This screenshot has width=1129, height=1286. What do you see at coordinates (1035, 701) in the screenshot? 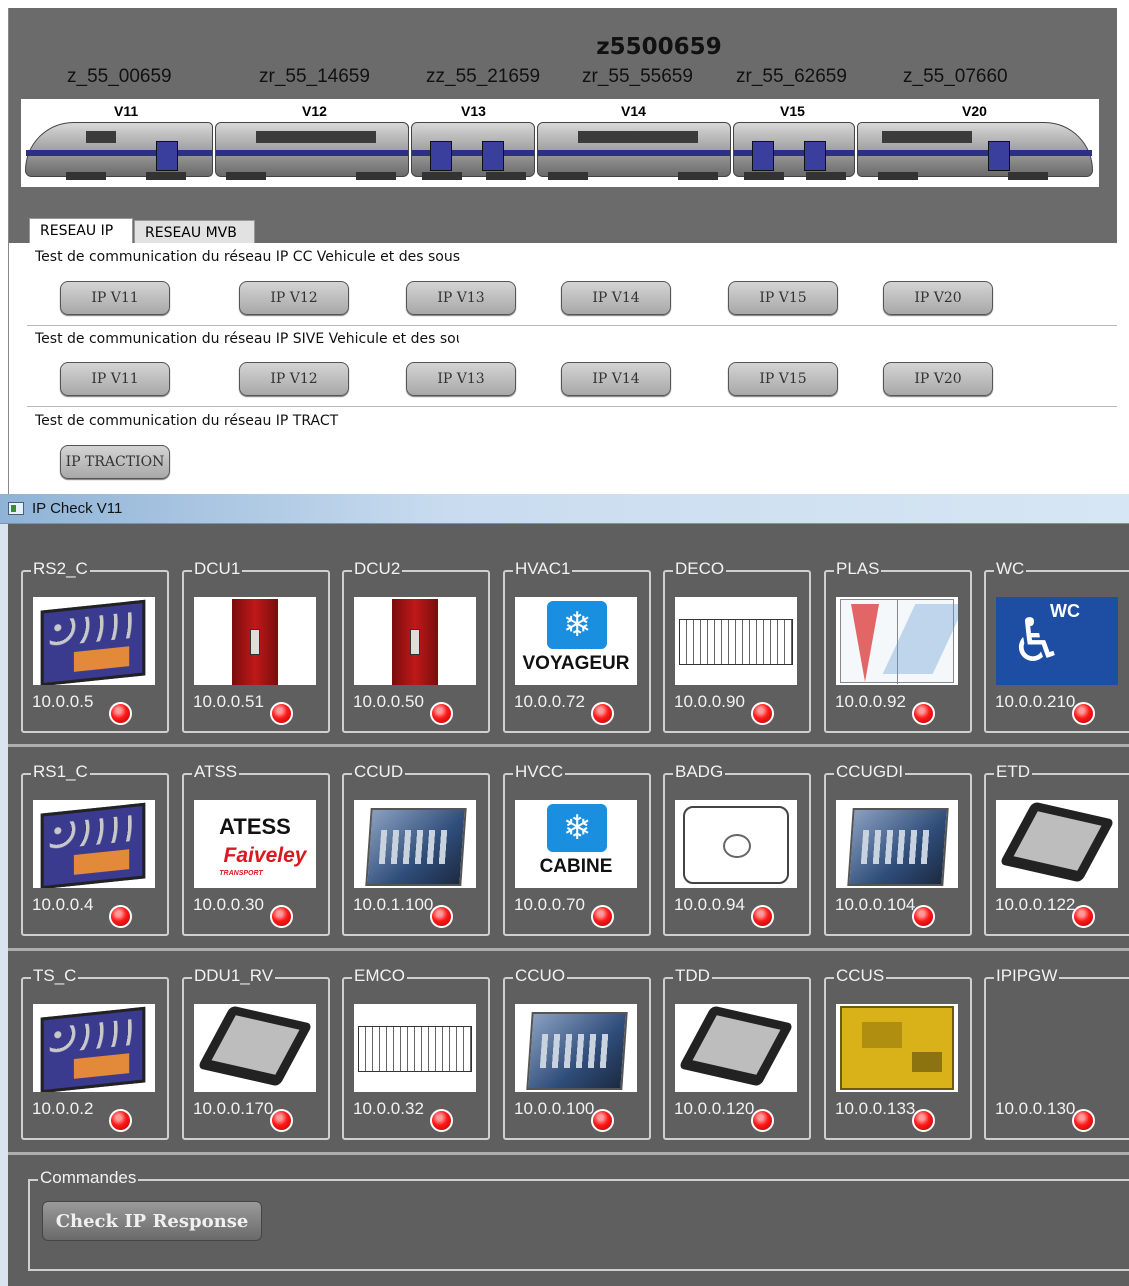
I see `device-ip: 10.0.0.210` at bounding box center [1035, 701].